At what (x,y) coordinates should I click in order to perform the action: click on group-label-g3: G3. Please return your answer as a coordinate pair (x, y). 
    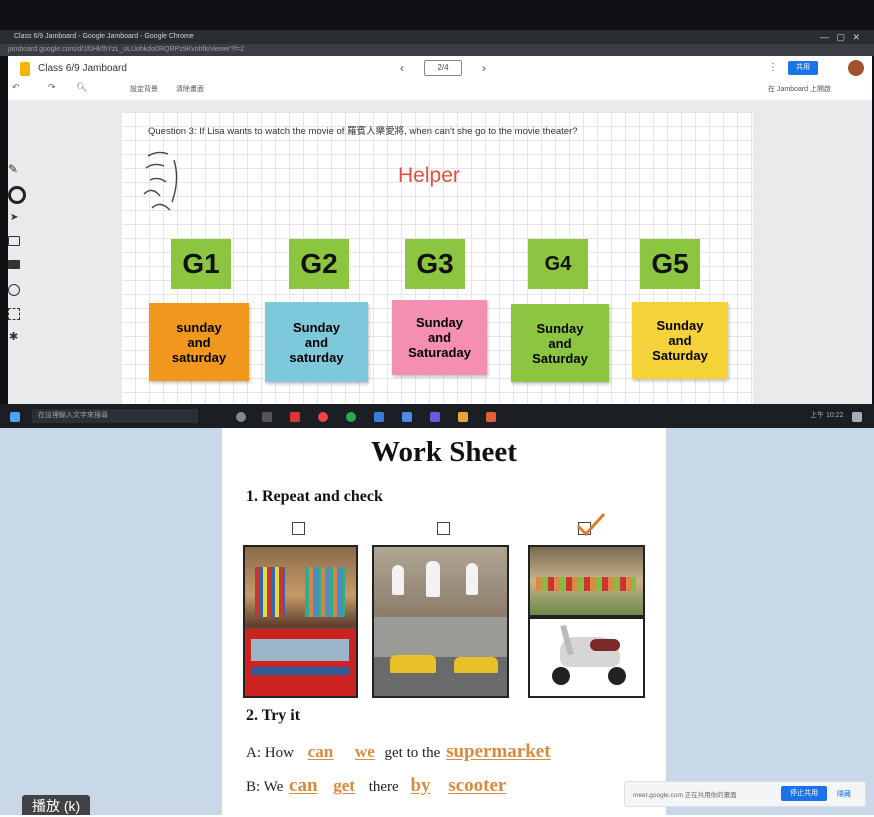
    Looking at the image, I should click on (435, 264).